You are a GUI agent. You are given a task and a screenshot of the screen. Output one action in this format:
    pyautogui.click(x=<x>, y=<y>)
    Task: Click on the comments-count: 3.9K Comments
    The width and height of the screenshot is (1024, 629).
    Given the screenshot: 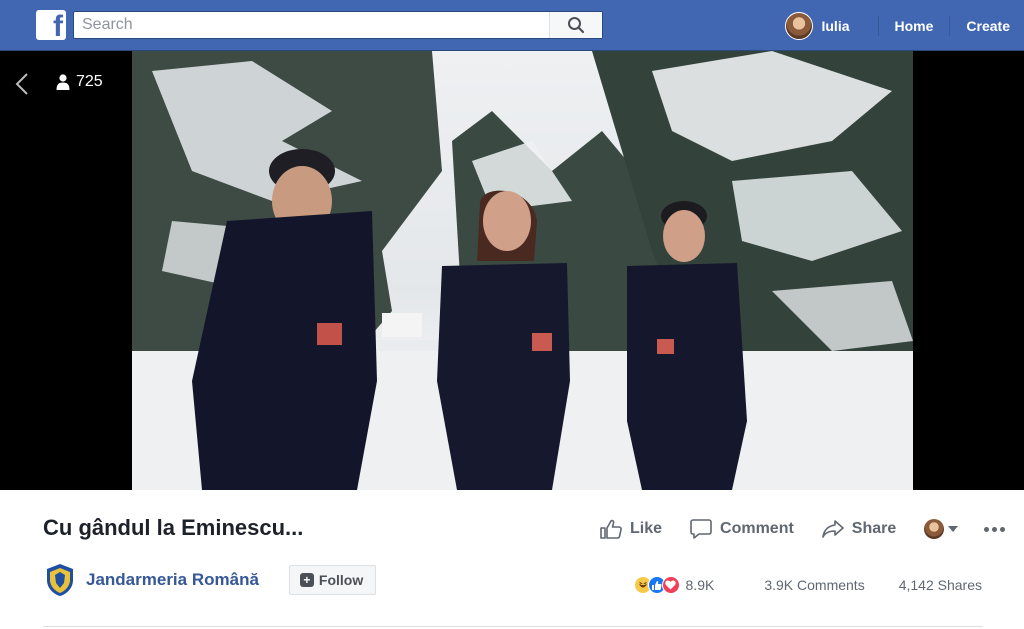 What is the action you would take?
    pyautogui.click(x=814, y=585)
    